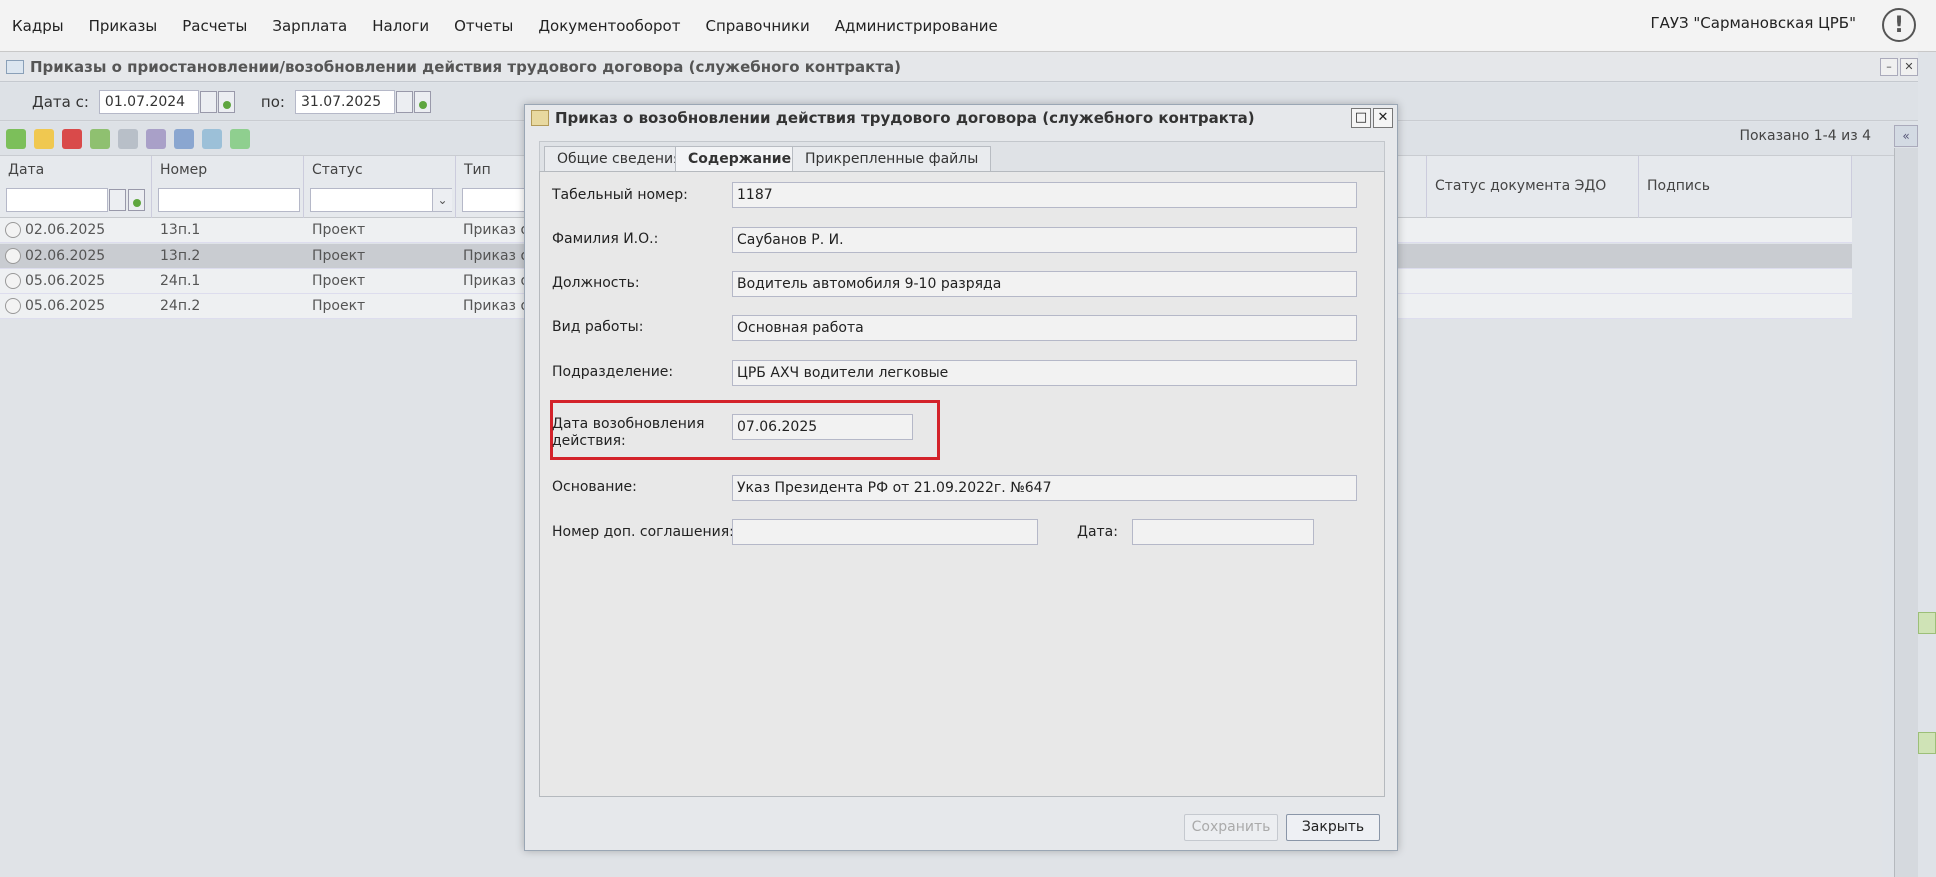 This screenshot has width=1936, height=877. I want to click on agreement-number-field, so click(885, 532).